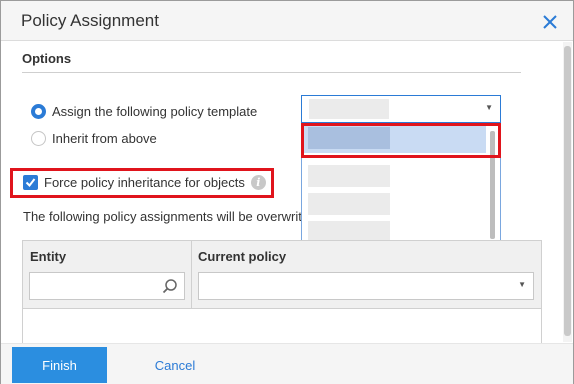 This screenshot has height=384, width=574. I want to click on entity-filter-field, so click(107, 286).